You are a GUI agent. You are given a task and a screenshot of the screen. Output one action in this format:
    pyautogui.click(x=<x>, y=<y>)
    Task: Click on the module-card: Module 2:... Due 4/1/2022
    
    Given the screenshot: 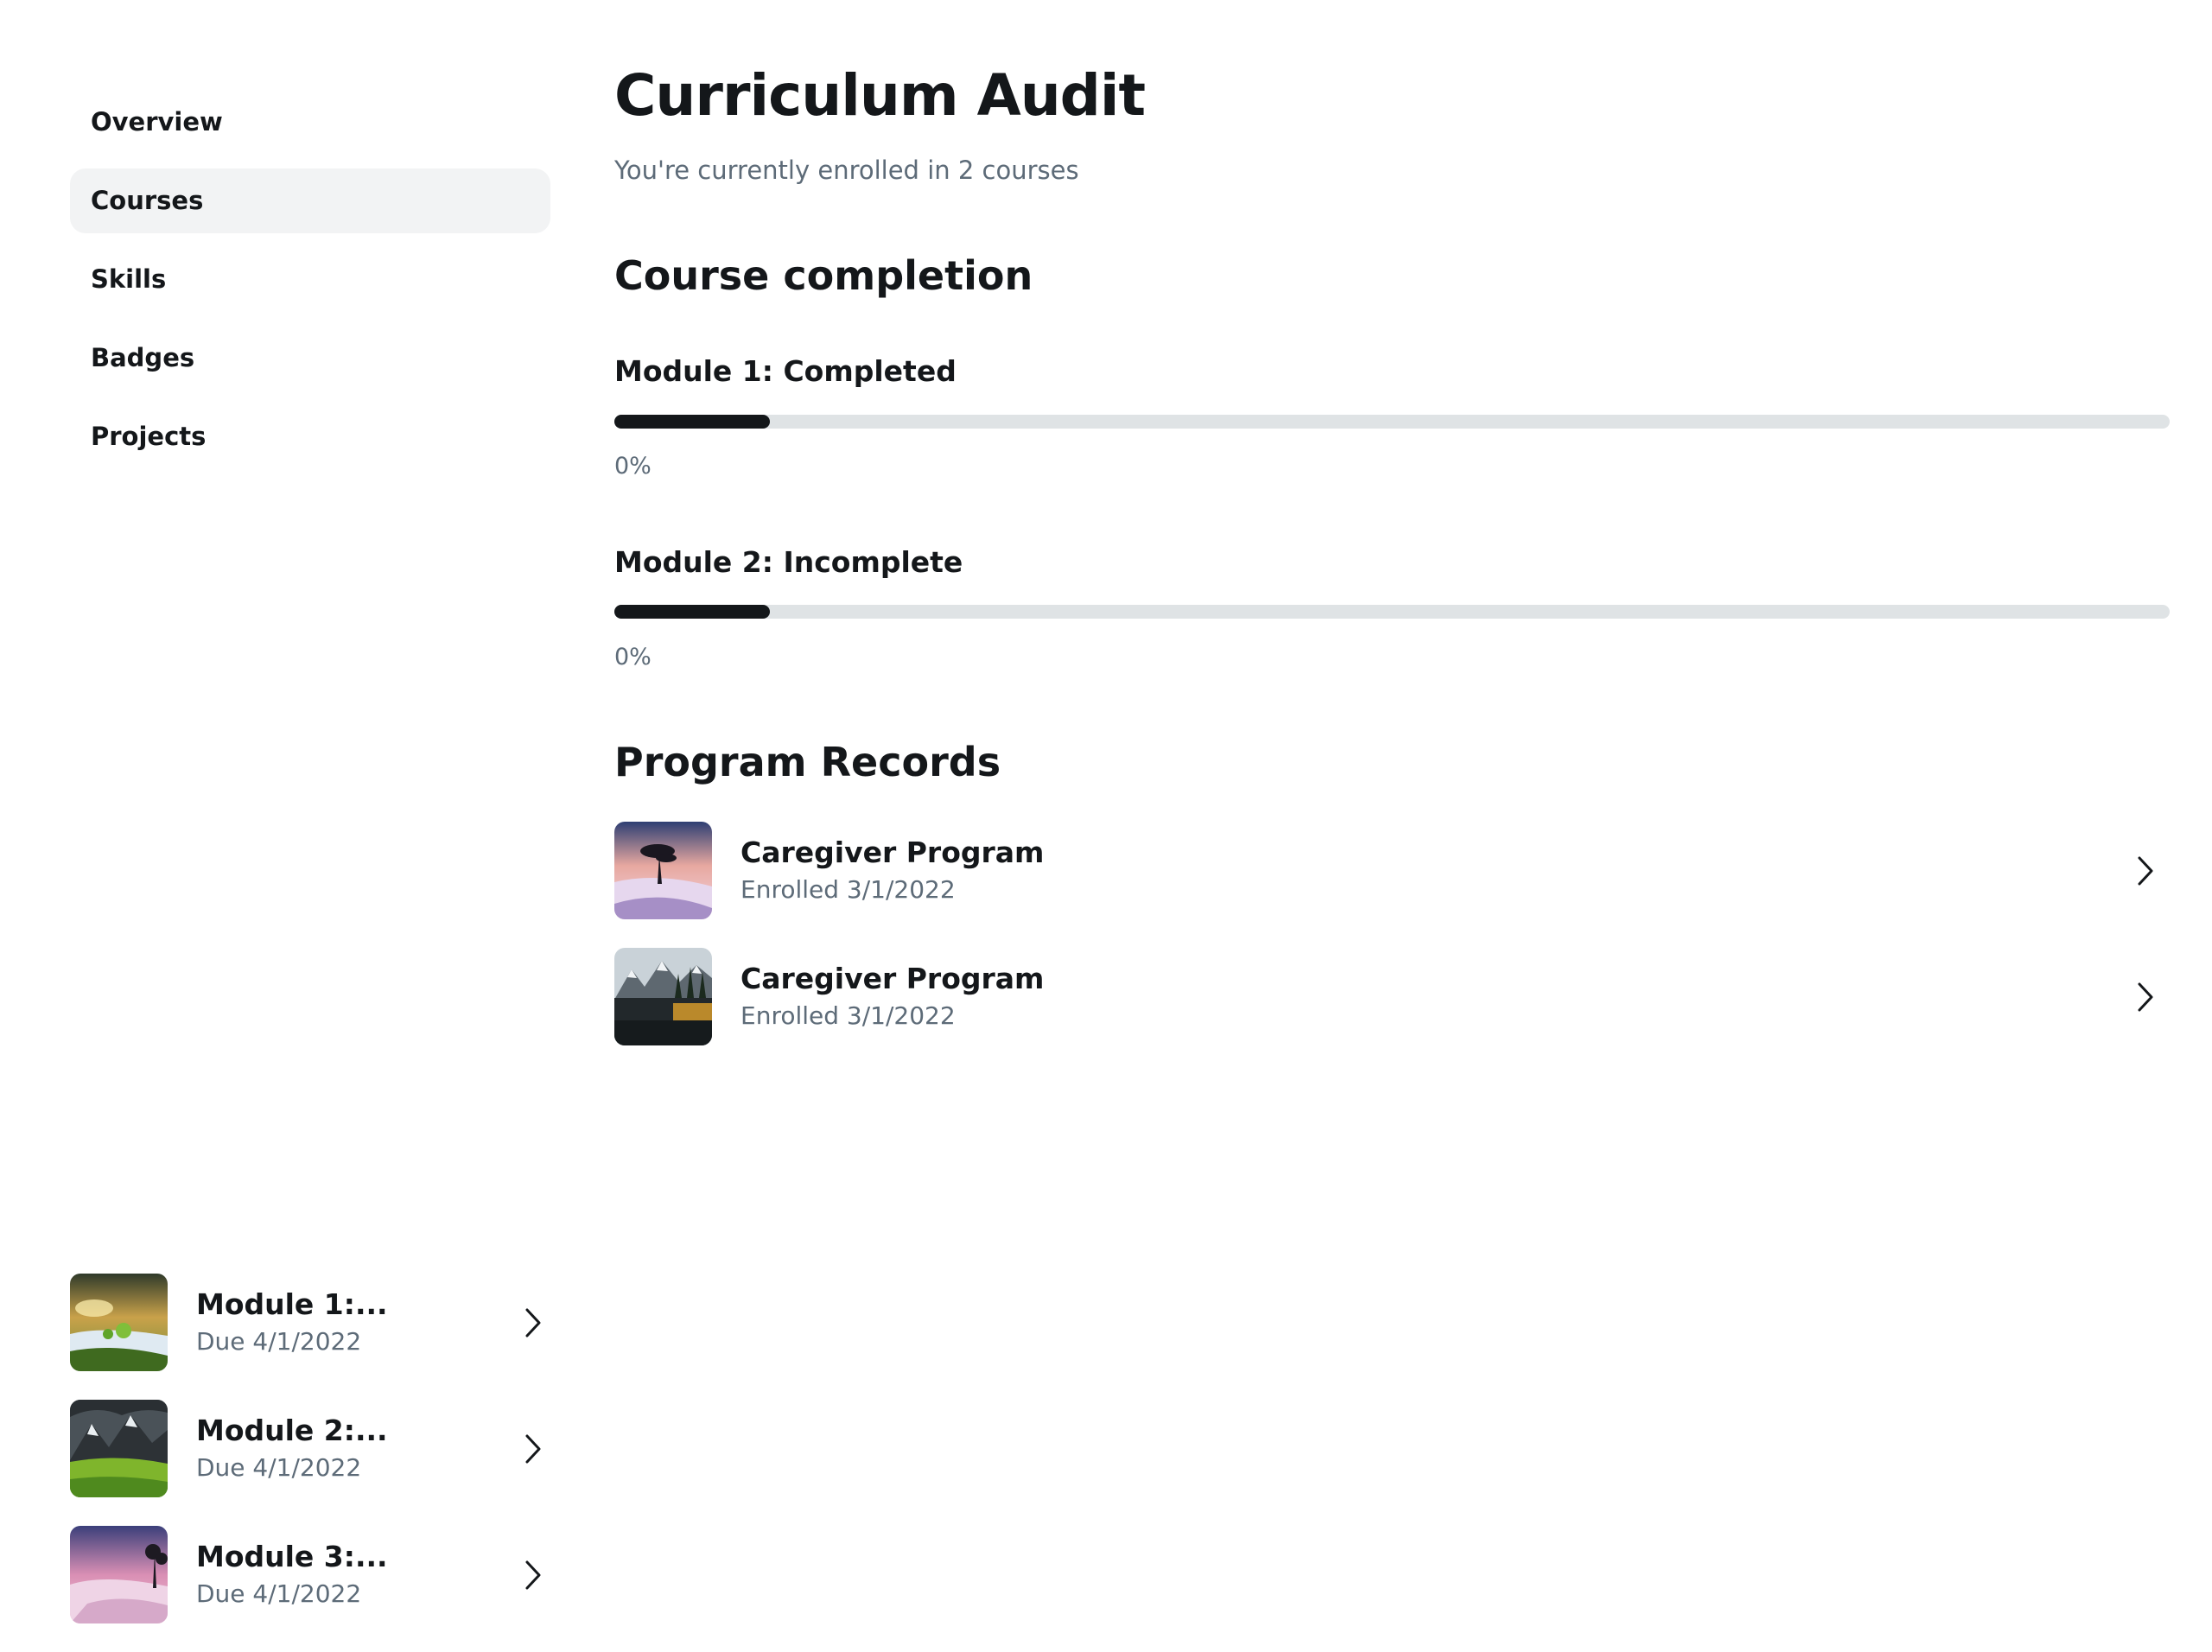 What is the action you would take?
    pyautogui.click(x=310, y=1449)
    